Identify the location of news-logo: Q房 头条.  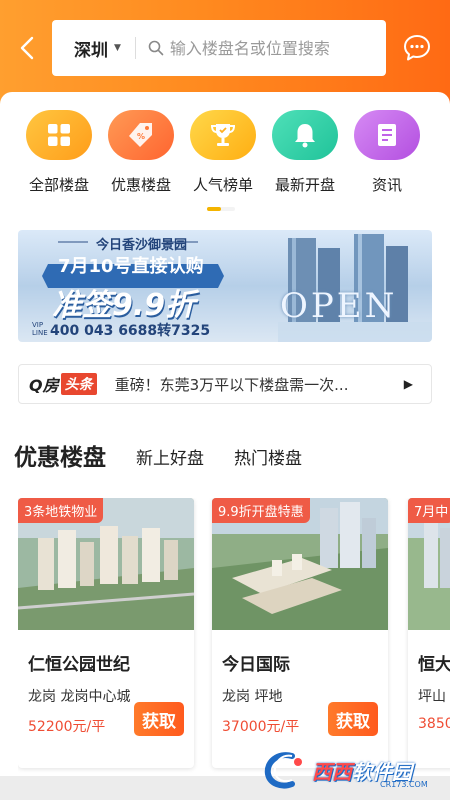
(63, 384).